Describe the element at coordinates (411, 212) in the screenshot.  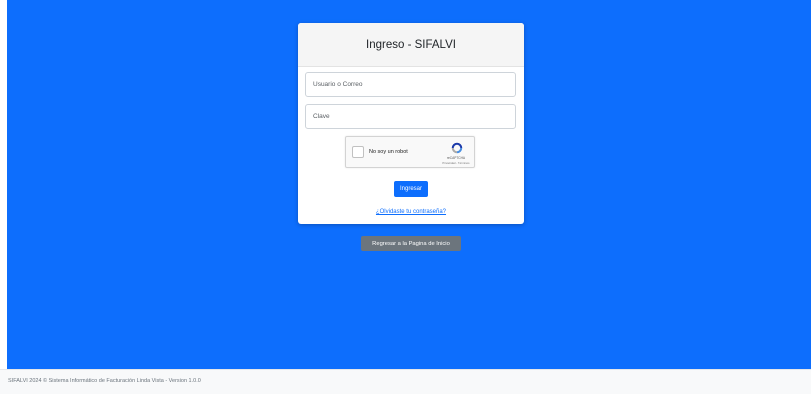
I see `forgot-password-link: ¿Olvidaste tu contraseña?` at that location.